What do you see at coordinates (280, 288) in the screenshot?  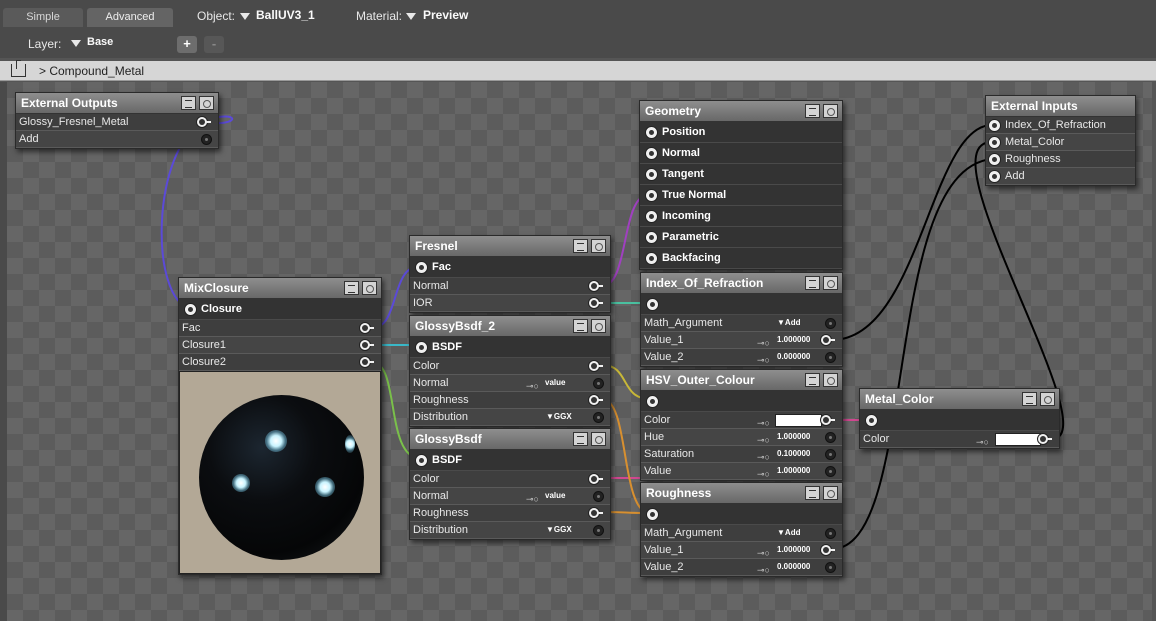 I see `node-title: MixClosure` at bounding box center [280, 288].